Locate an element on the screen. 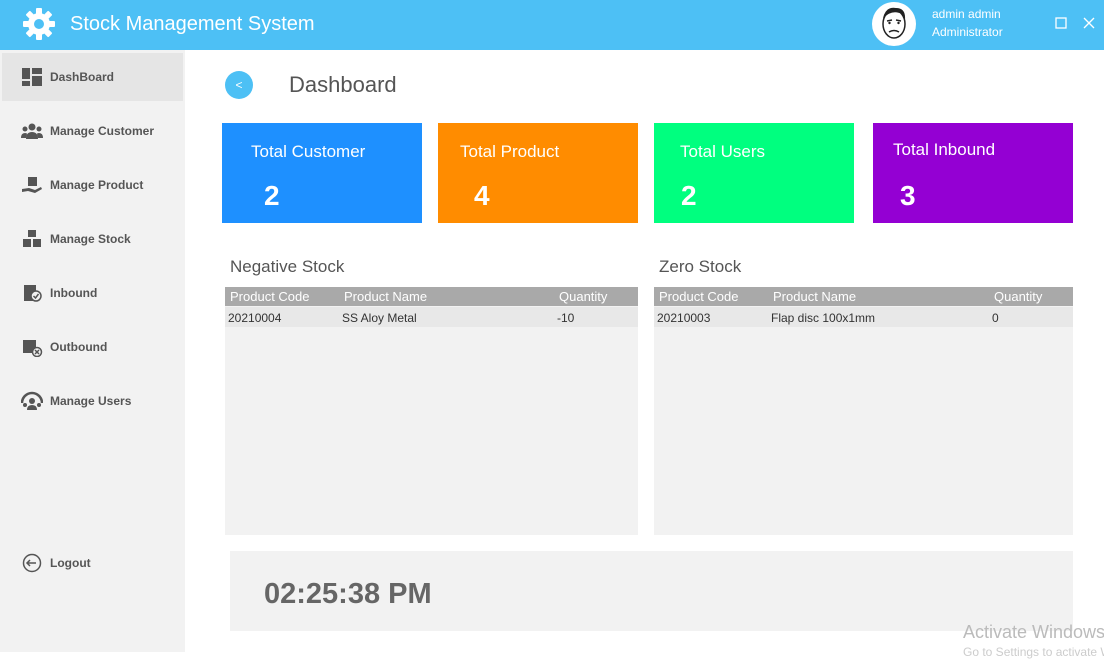  back-button: < is located at coordinates (239, 85).